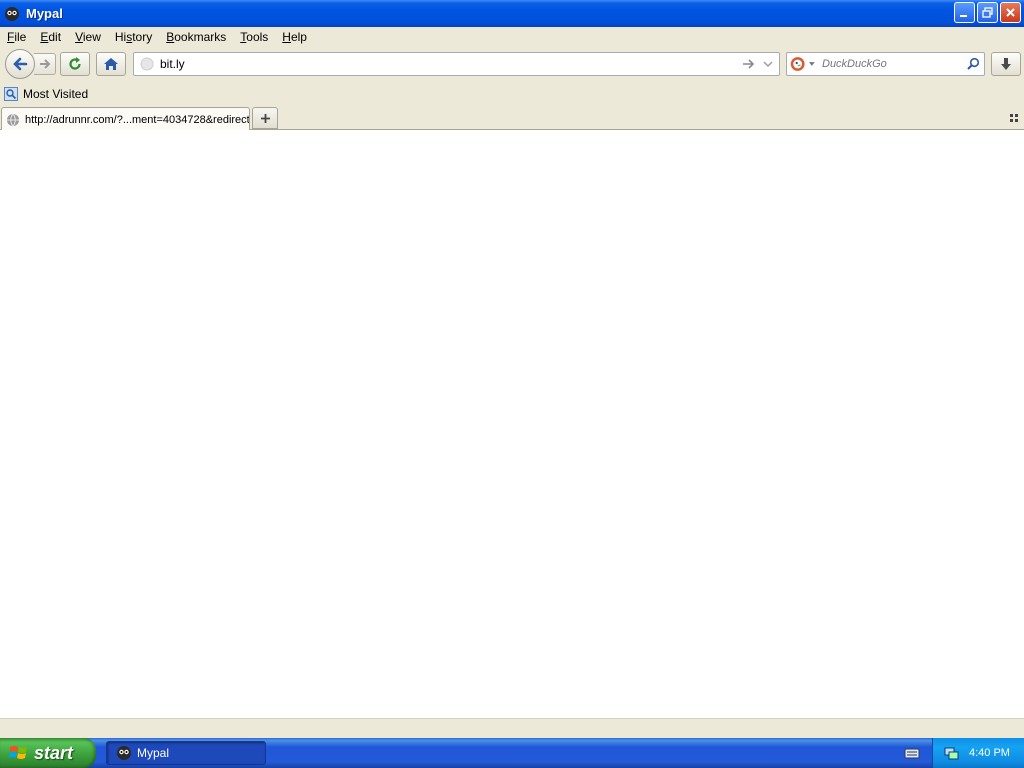  Describe the element at coordinates (512, 728) in the screenshot. I see `status-bar` at that location.